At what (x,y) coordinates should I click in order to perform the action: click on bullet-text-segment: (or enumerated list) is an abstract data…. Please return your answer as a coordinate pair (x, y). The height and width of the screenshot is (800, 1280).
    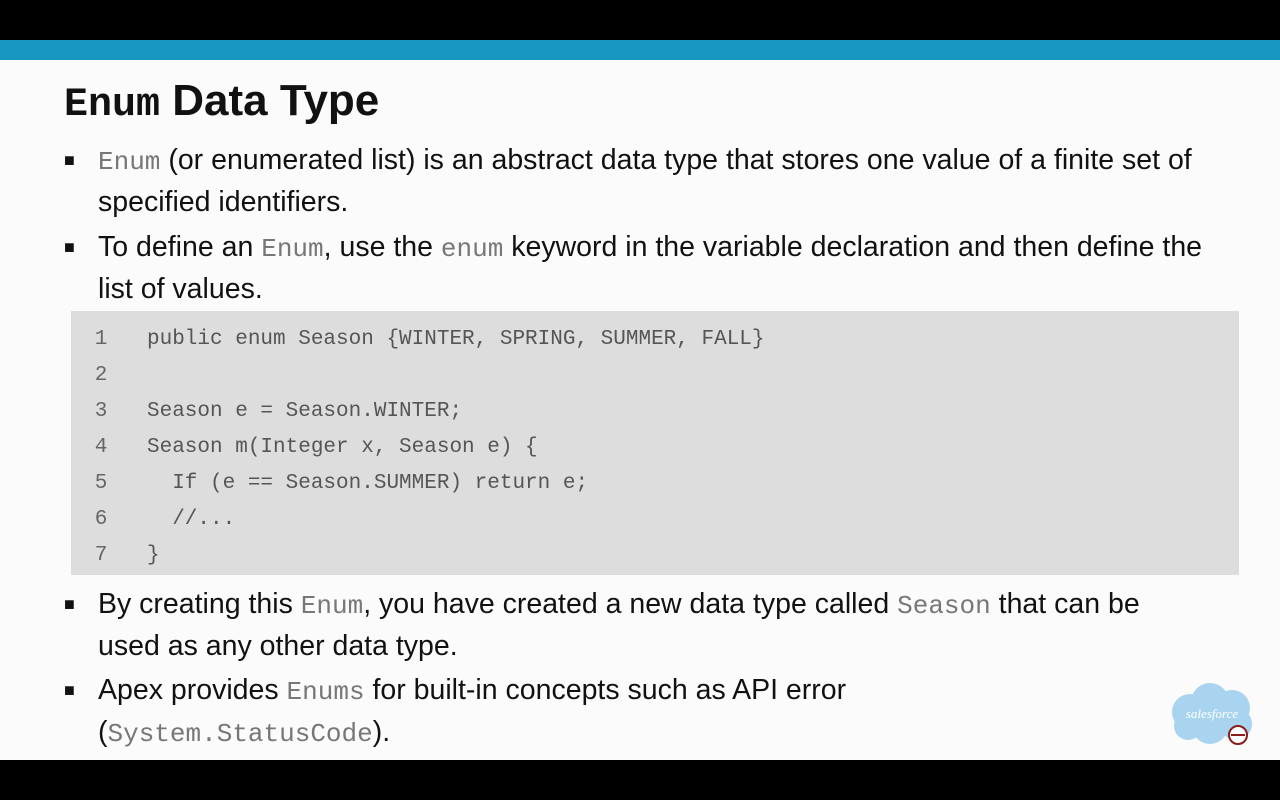
    Looking at the image, I should click on (645, 181).